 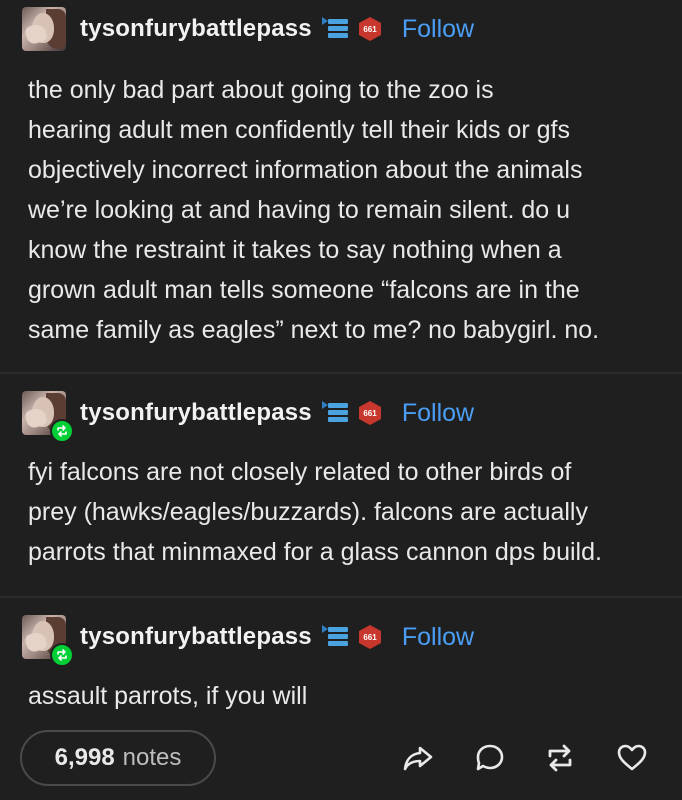 What do you see at coordinates (632, 758) in the screenshot?
I see `like-icon` at bounding box center [632, 758].